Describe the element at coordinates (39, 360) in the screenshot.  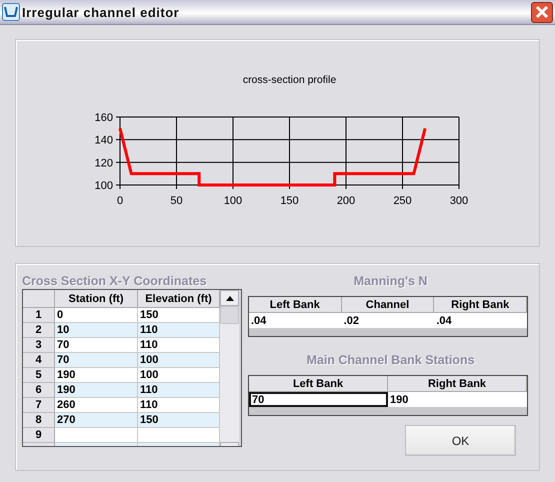
I see `row-number: 4` at that location.